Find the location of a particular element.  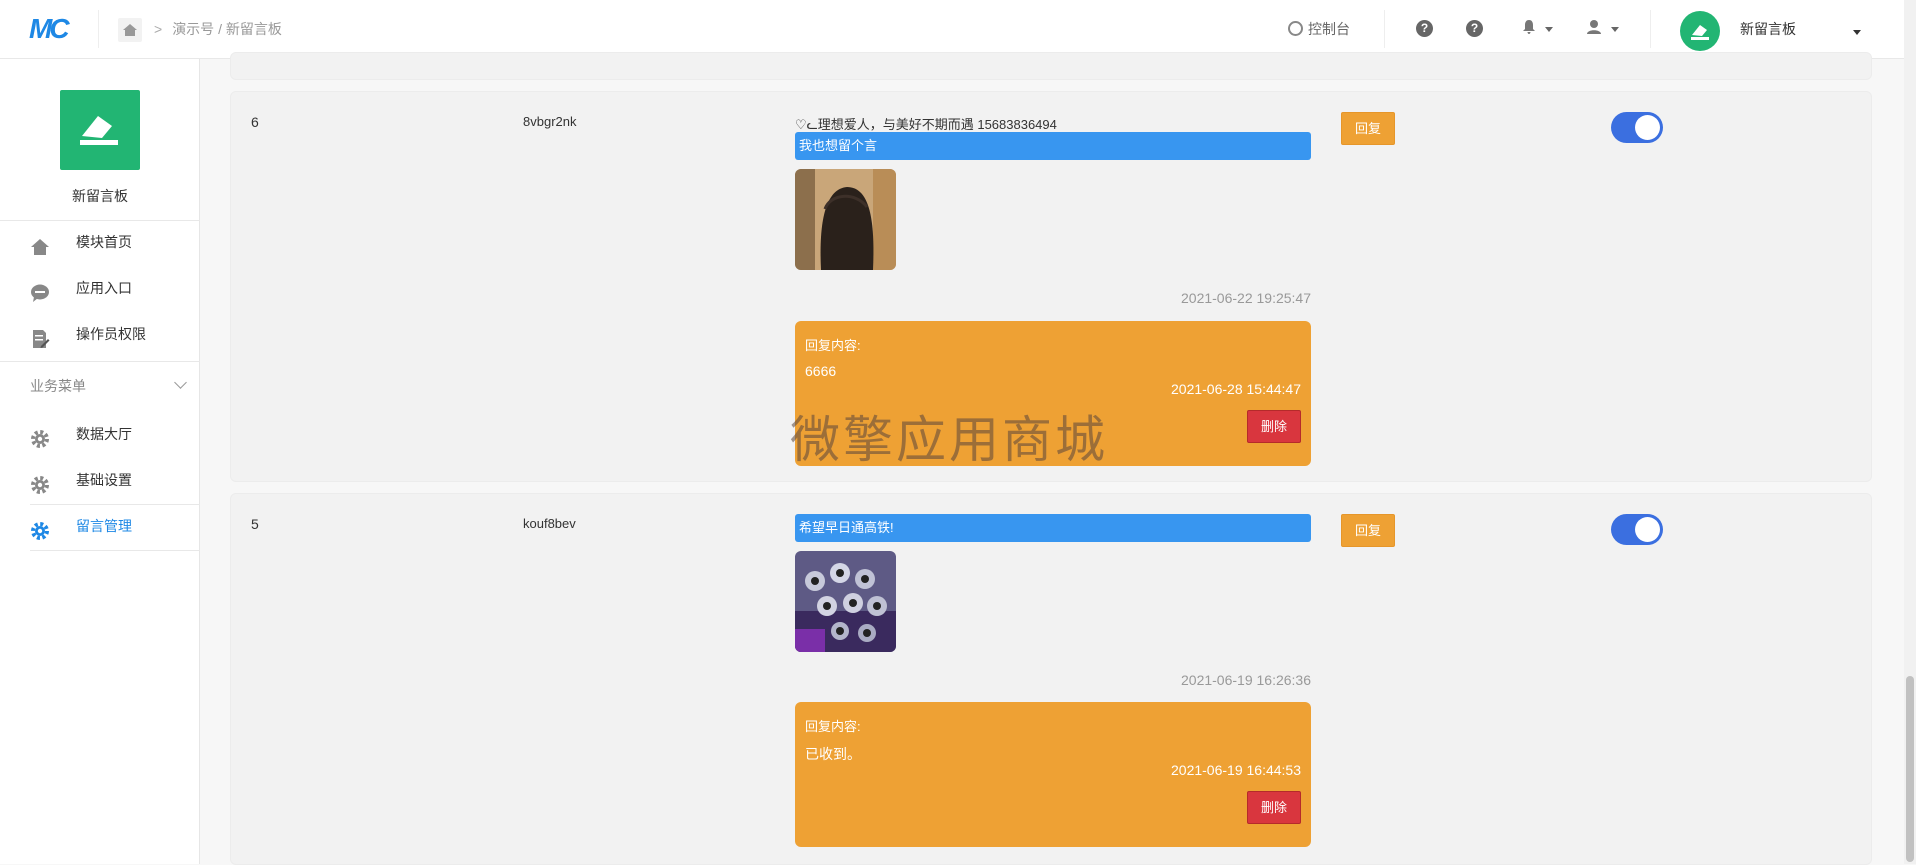

sidebar-item-label: 模块首页 is located at coordinates (104, 242).